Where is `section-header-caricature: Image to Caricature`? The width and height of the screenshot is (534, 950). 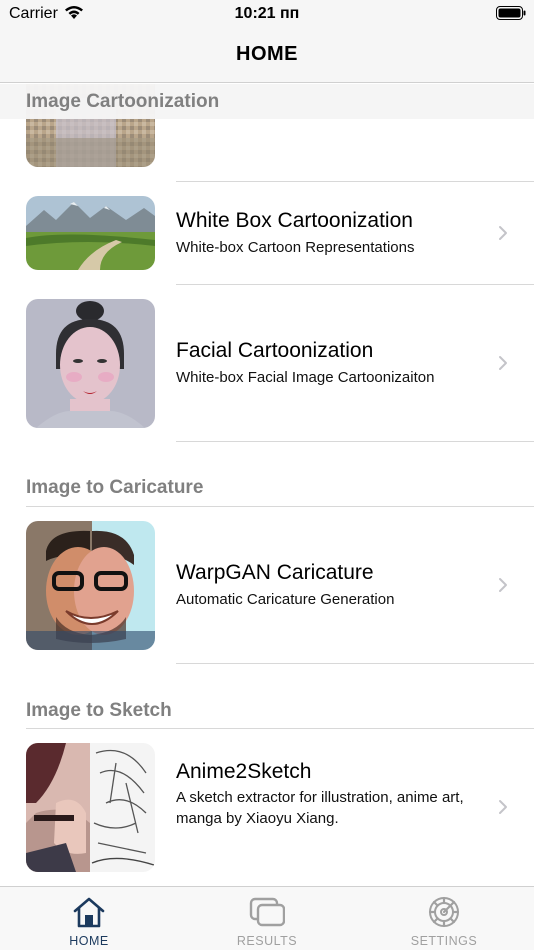
section-header-caricature: Image to Caricature is located at coordinates (267, 488).